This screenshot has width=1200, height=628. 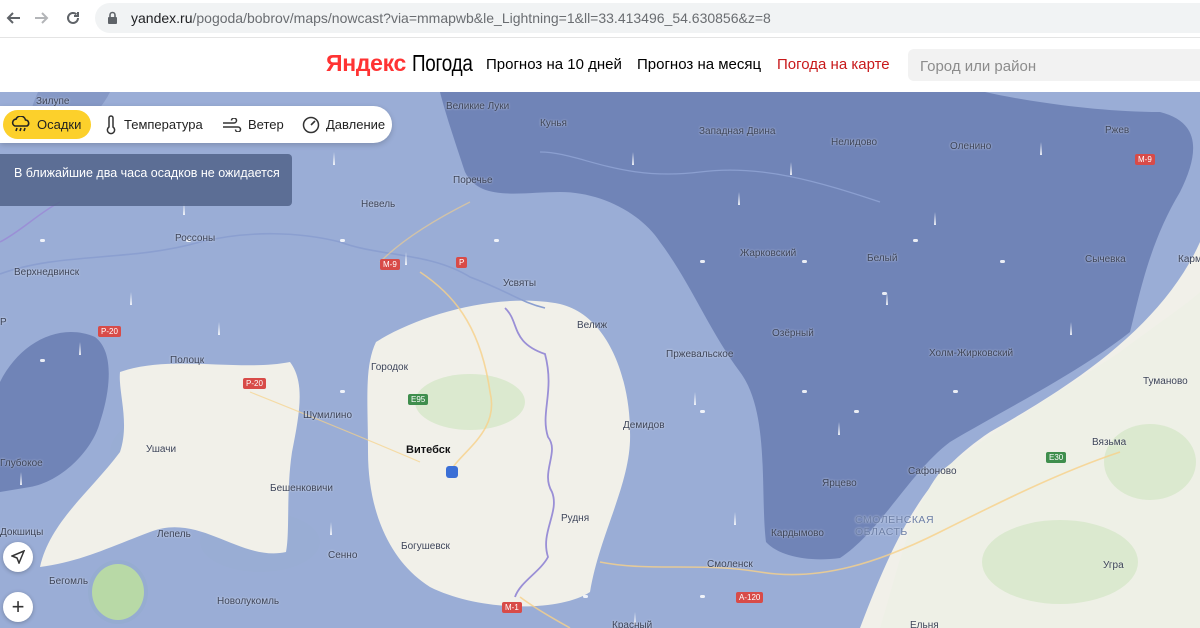 What do you see at coordinates (18, 607) in the screenshot?
I see `zoom-in-button: +` at bounding box center [18, 607].